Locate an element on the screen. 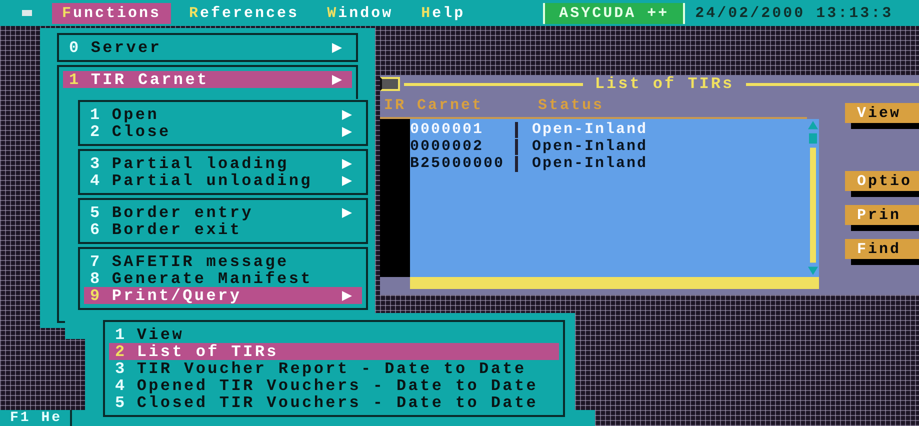 This screenshot has width=919, height=426. menu-item: 2 List of TIRs is located at coordinates (334, 351).